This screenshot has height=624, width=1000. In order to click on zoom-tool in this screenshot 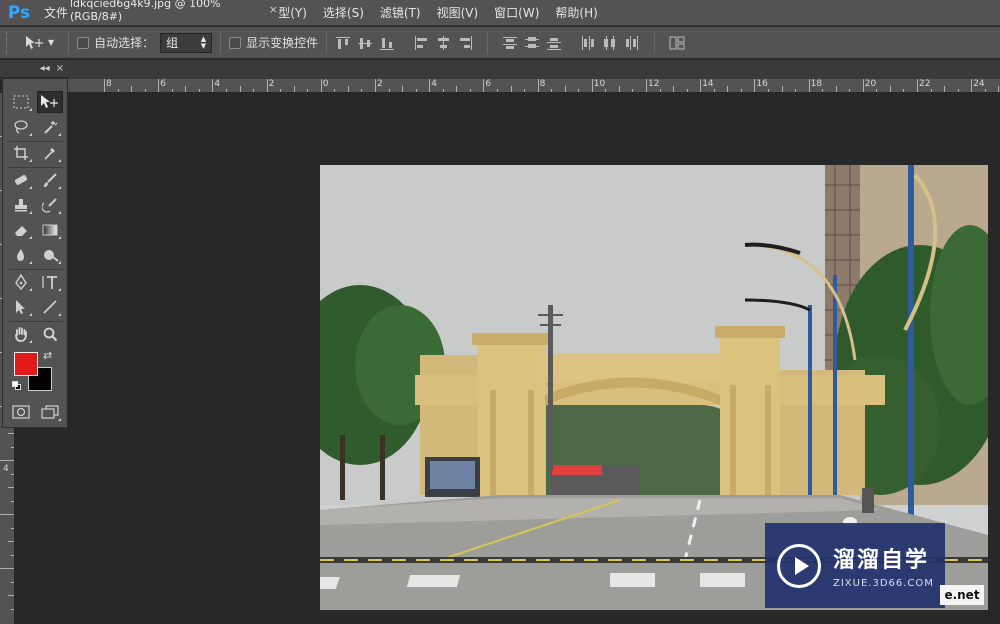, I will do `click(50, 334)`.